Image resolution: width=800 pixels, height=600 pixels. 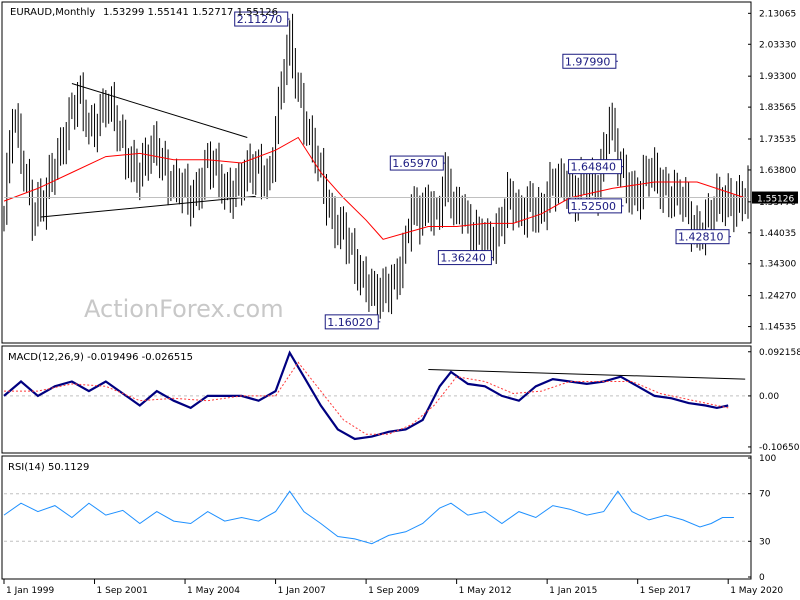 What do you see at coordinates (779, 448) in the screenshot?
I see `y-tick-label: -0.106503` at bounding box center [779, 448].